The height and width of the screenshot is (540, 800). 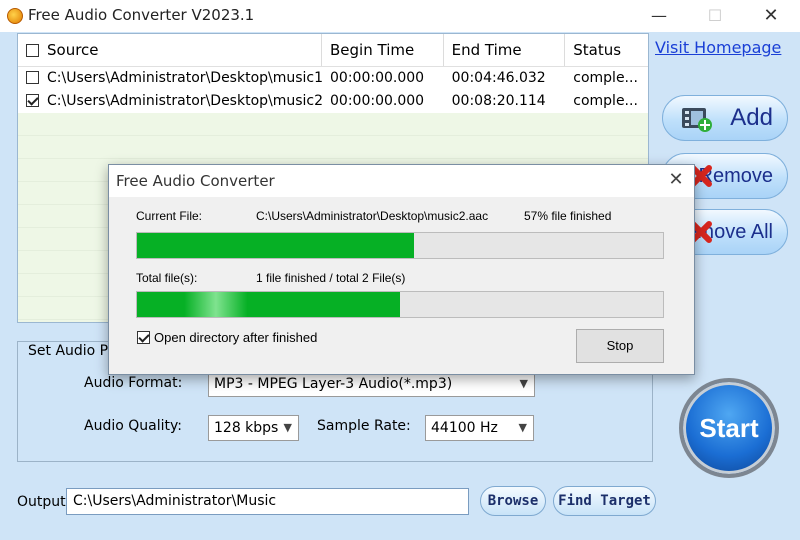 I want to click on audio-parameters-legend: Set Audio Pa, so click(x=73, y=351).